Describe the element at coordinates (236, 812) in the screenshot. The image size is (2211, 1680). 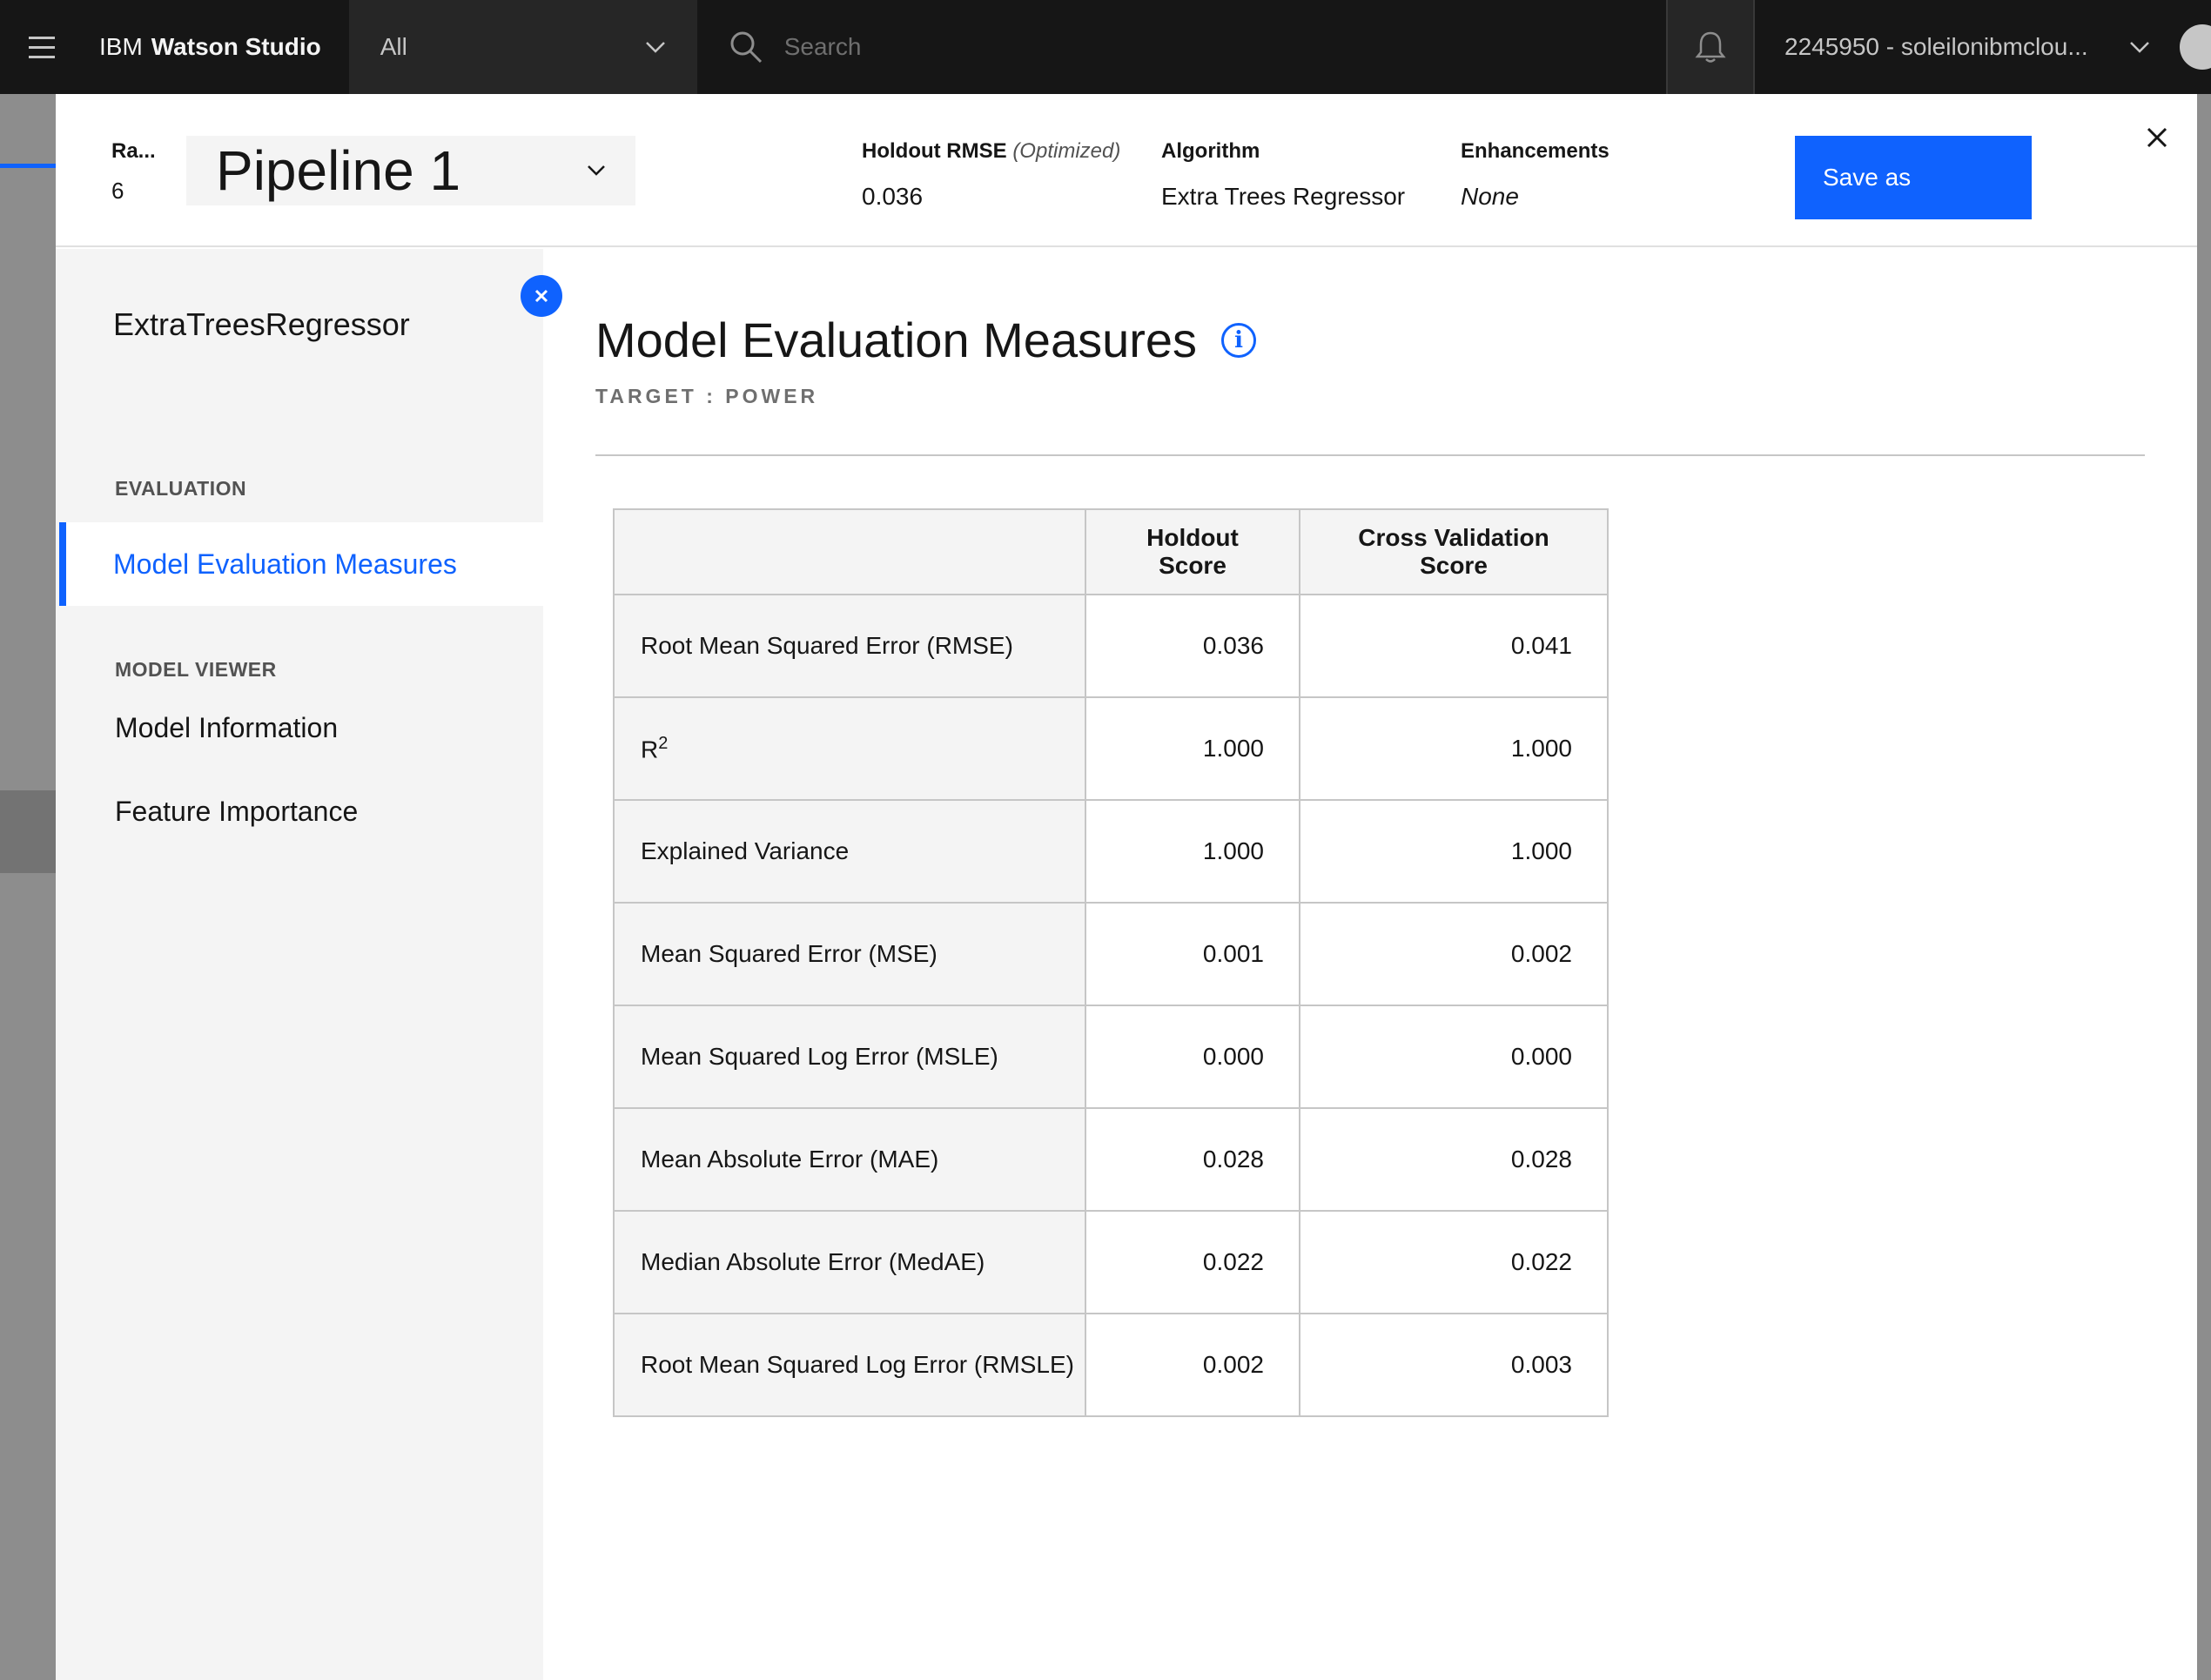
I see `sidebar-item-feature-importance: Feature Importance` at that location.